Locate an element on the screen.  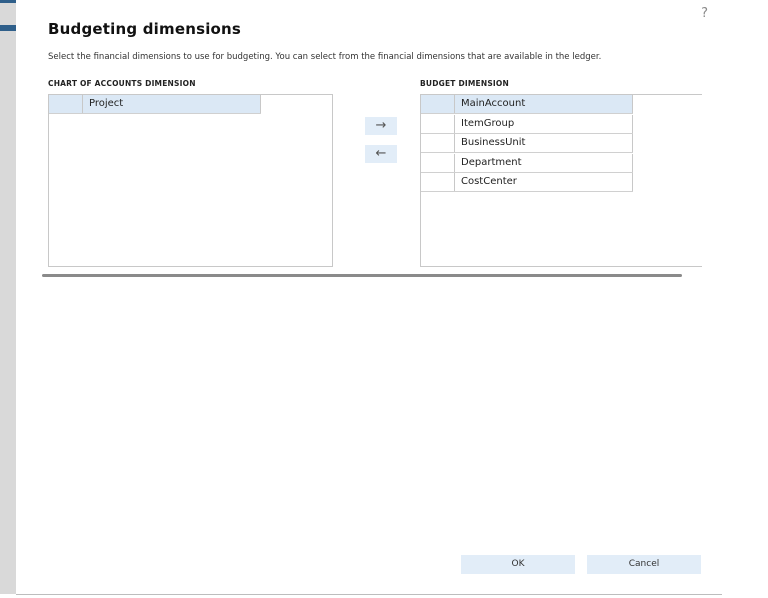
dimension-name: Project is located at coordinates (172, 104).